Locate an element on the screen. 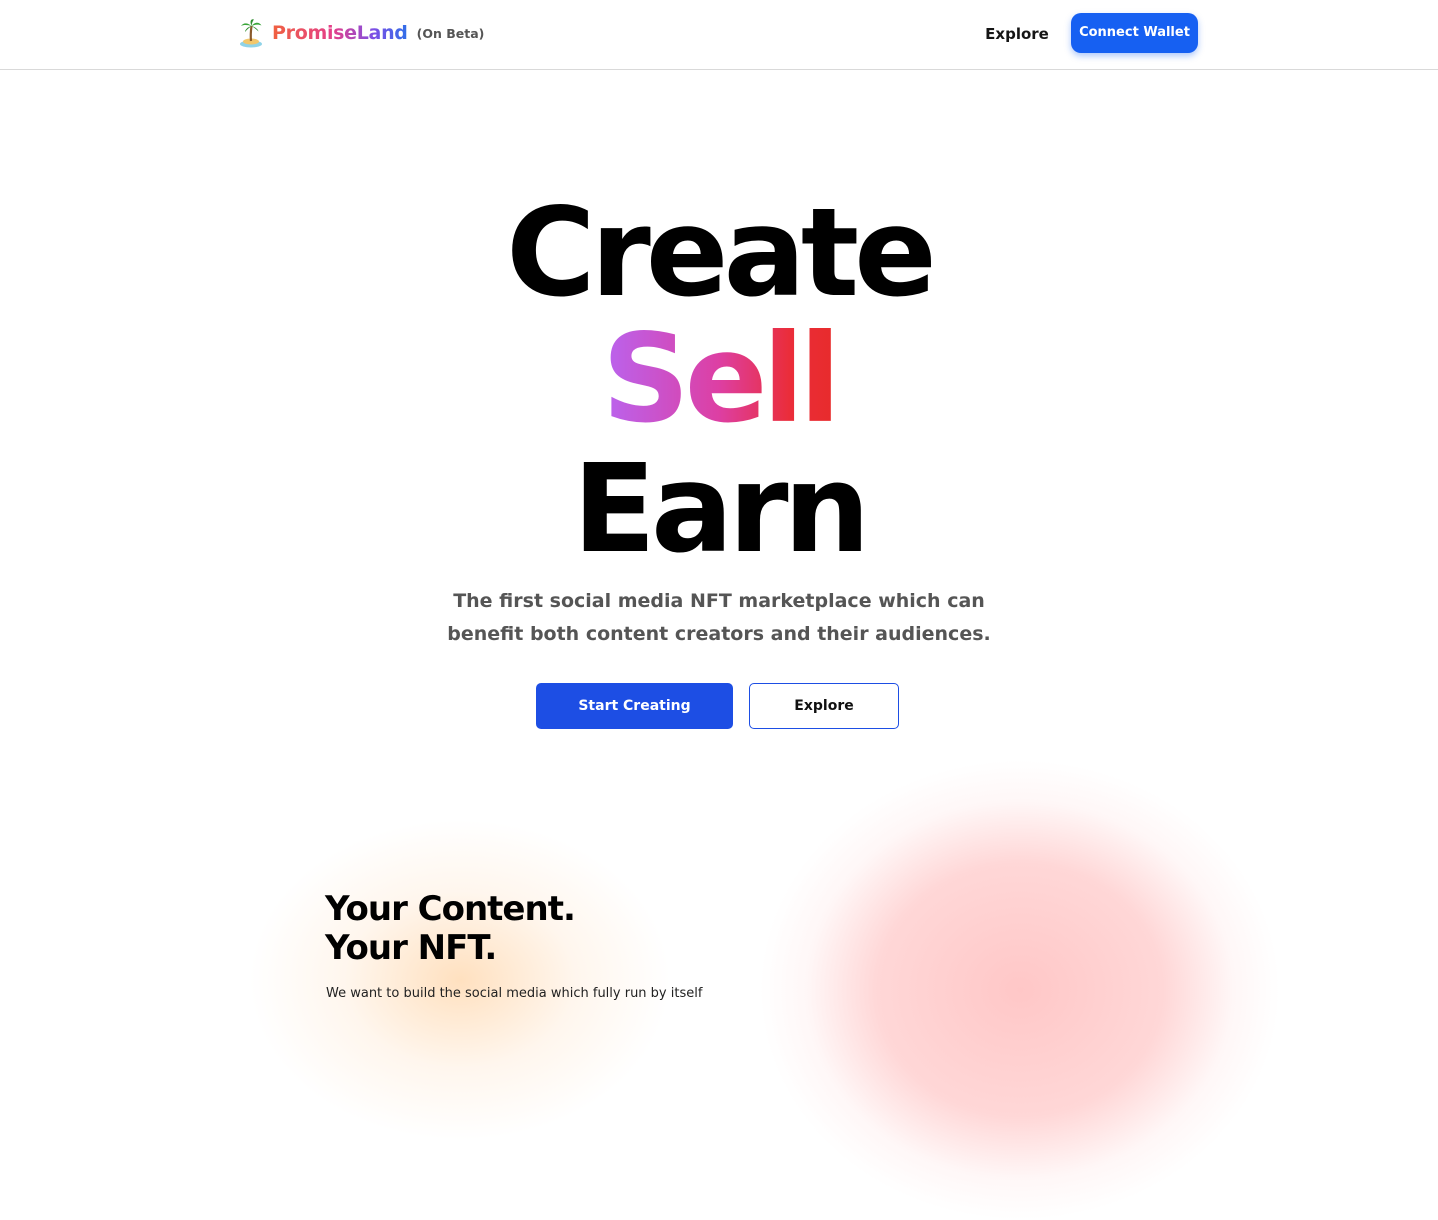  brand-name: PromiseLand is located at coordinates (340, 33).